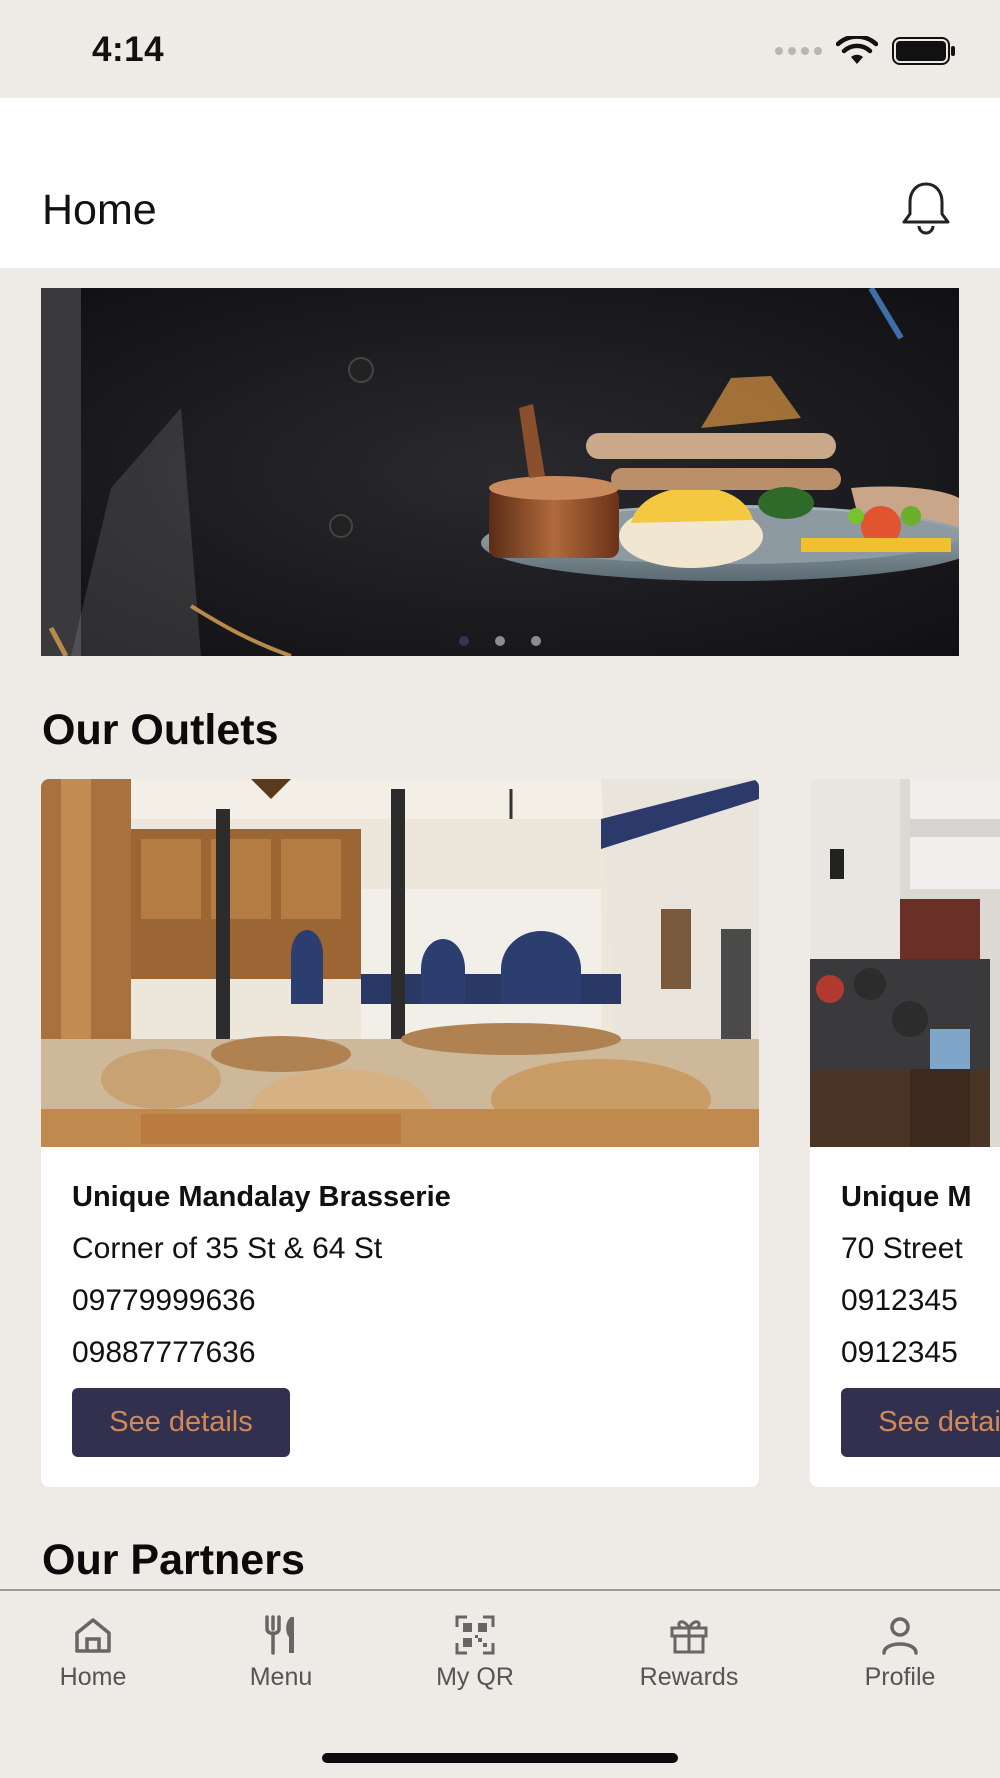  What do you see at coordinates (500, 183) in the screenshot?
I see `app-header: Home` at bounding box center [500, 183].